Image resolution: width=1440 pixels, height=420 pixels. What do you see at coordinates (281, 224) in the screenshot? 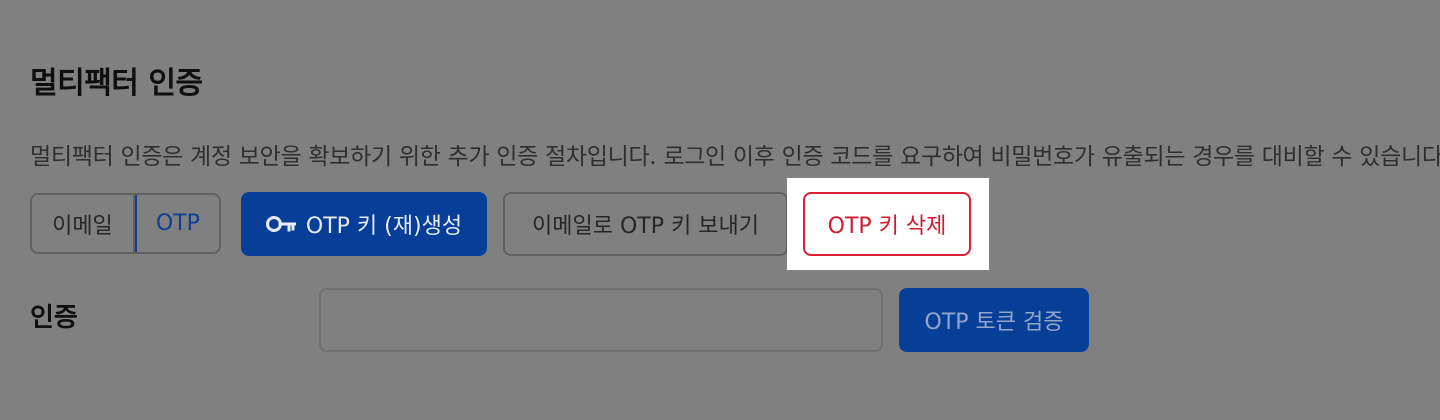
I see `key-icon` at bounding box center [281, 224].